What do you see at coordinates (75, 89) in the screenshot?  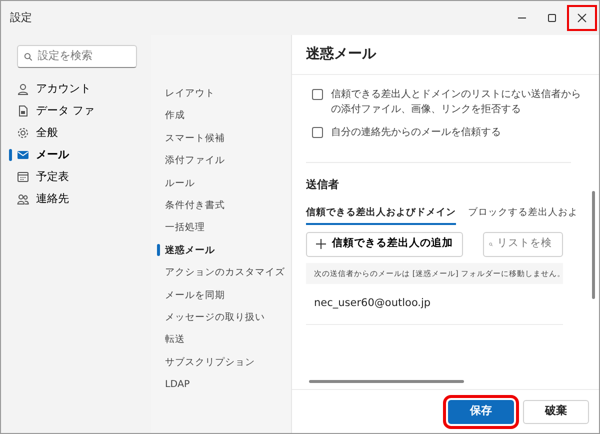 I see `sidebar-item: アカウント` at bounding box center [75, 89].